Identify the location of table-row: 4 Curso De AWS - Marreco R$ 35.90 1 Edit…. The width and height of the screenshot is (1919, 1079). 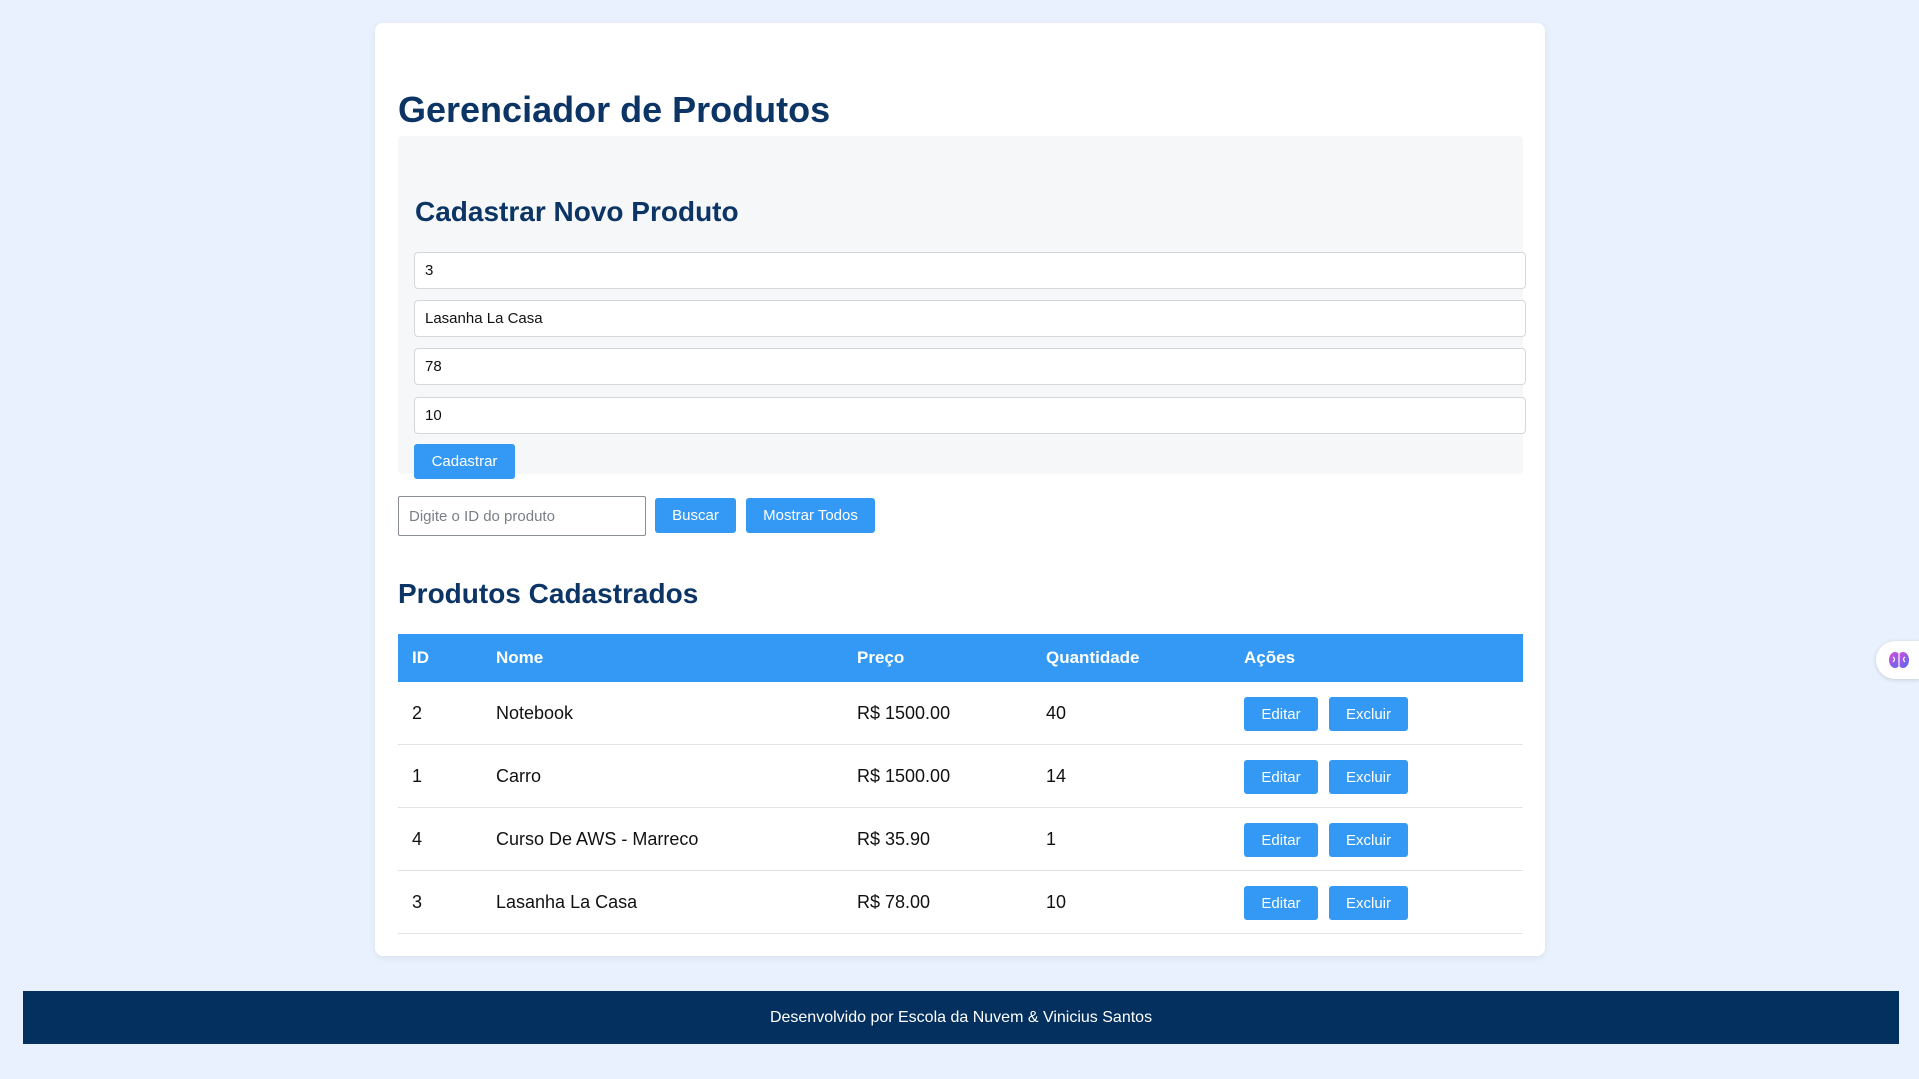
(960, 839).